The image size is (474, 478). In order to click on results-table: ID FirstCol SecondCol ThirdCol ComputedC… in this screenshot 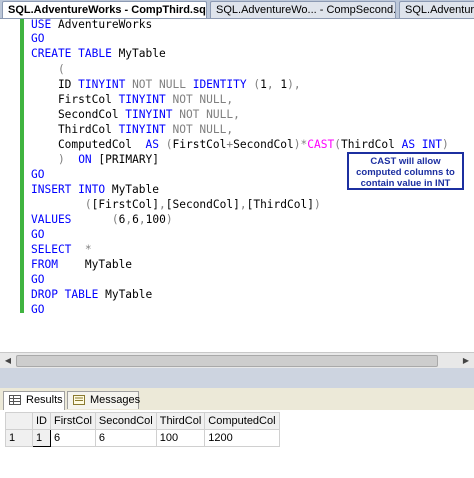, I will do `click(142, 429)`.